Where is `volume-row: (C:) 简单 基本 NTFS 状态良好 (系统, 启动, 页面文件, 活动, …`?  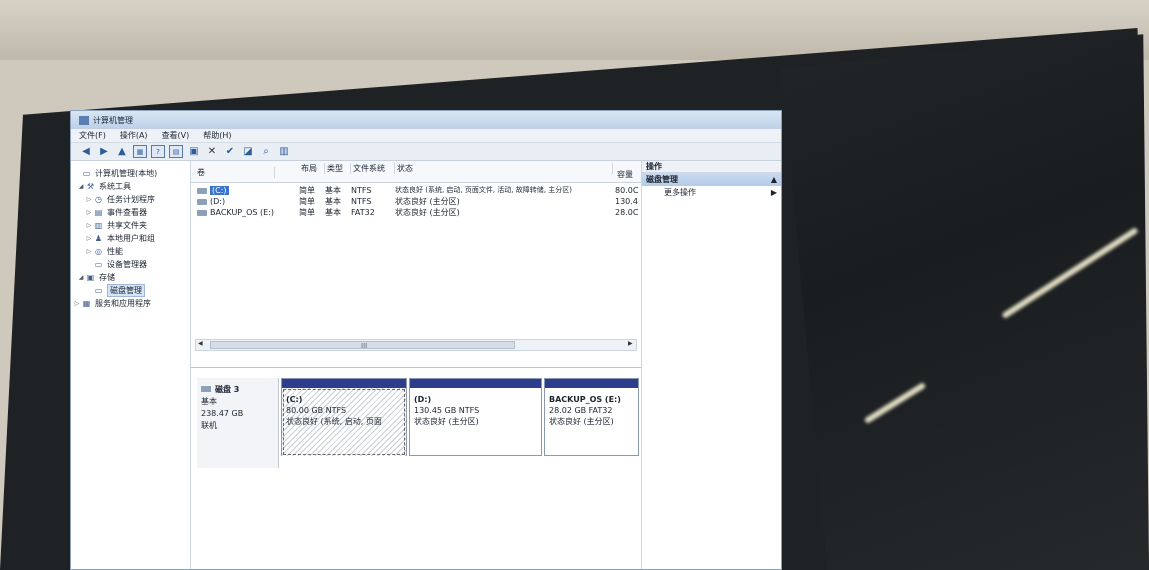
volume-row: (C:) 简单 基本 NTFS 状态良好 (系统, 启动, 页面文件, 活动, … is located at coordinates (416, 190).